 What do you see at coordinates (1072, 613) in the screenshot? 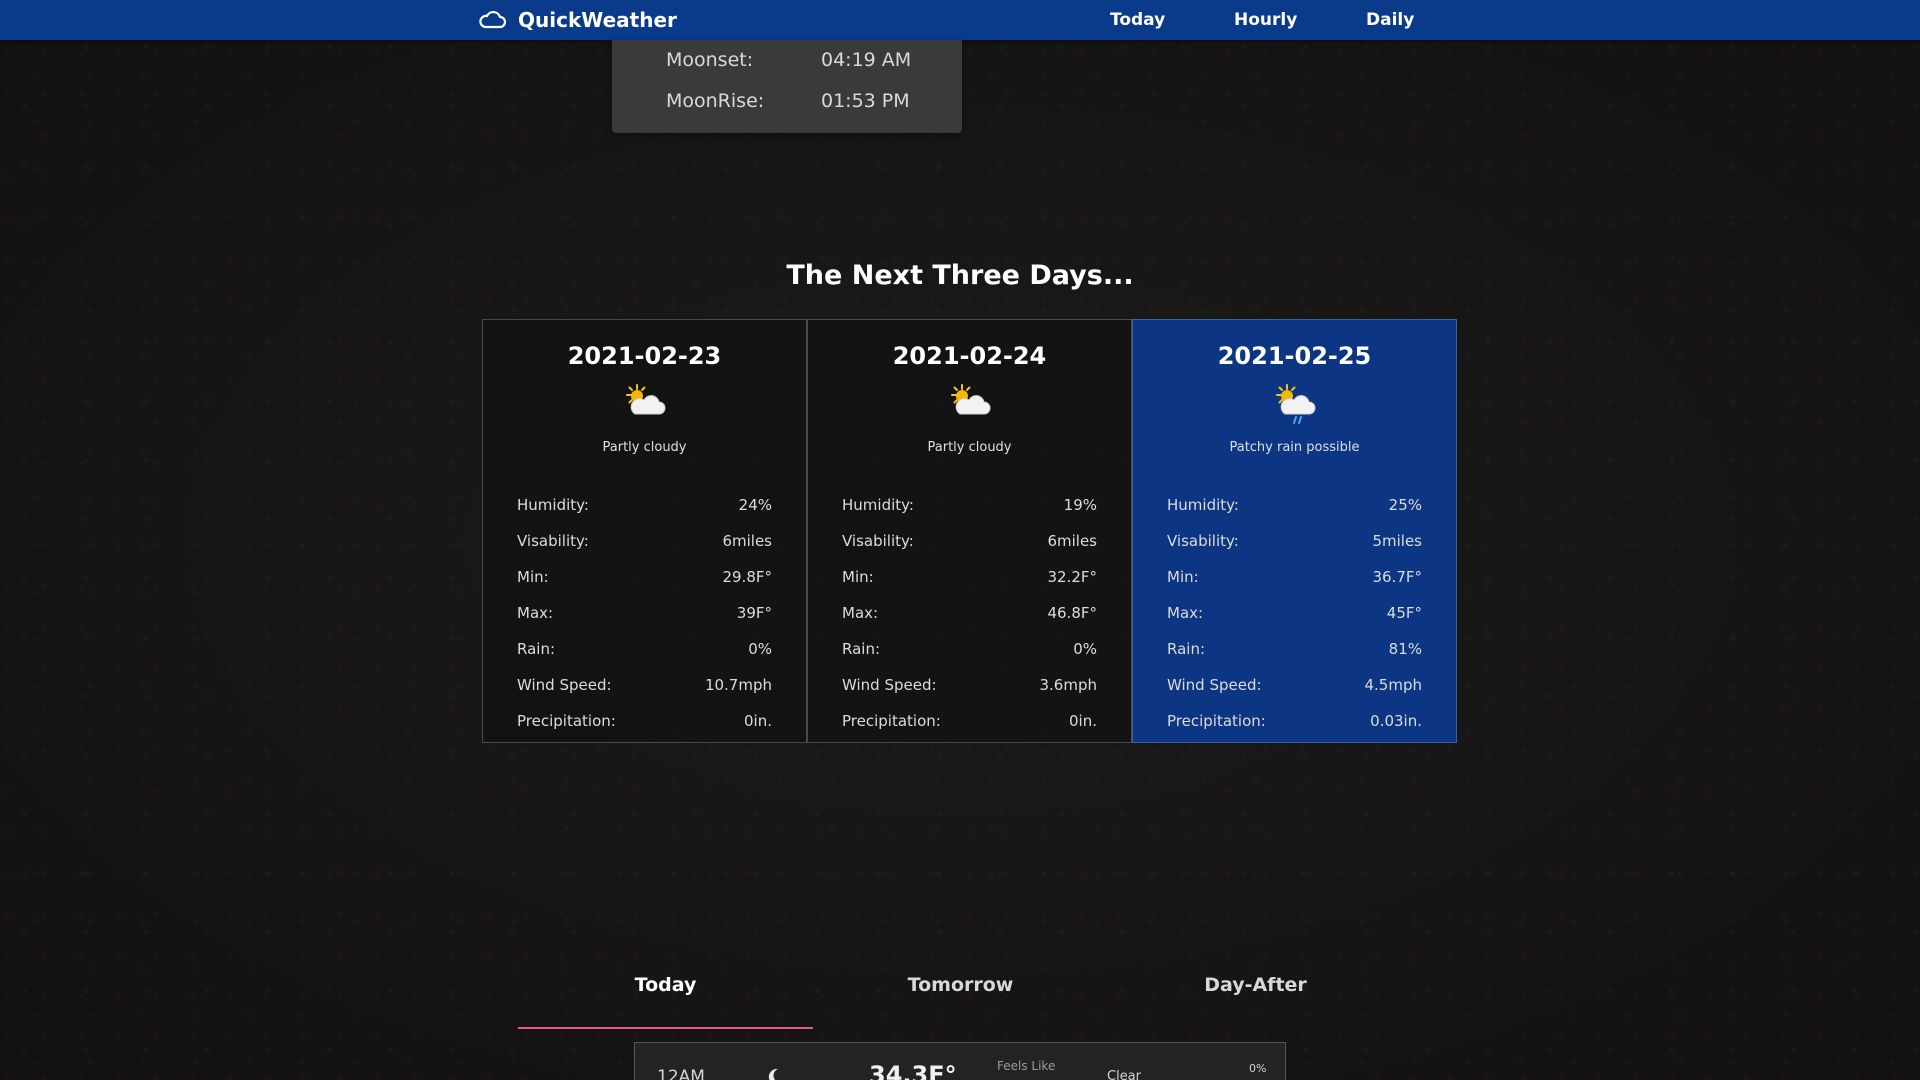
I see `stat-value: 46.8F°` at bounding box center [1072, 613].